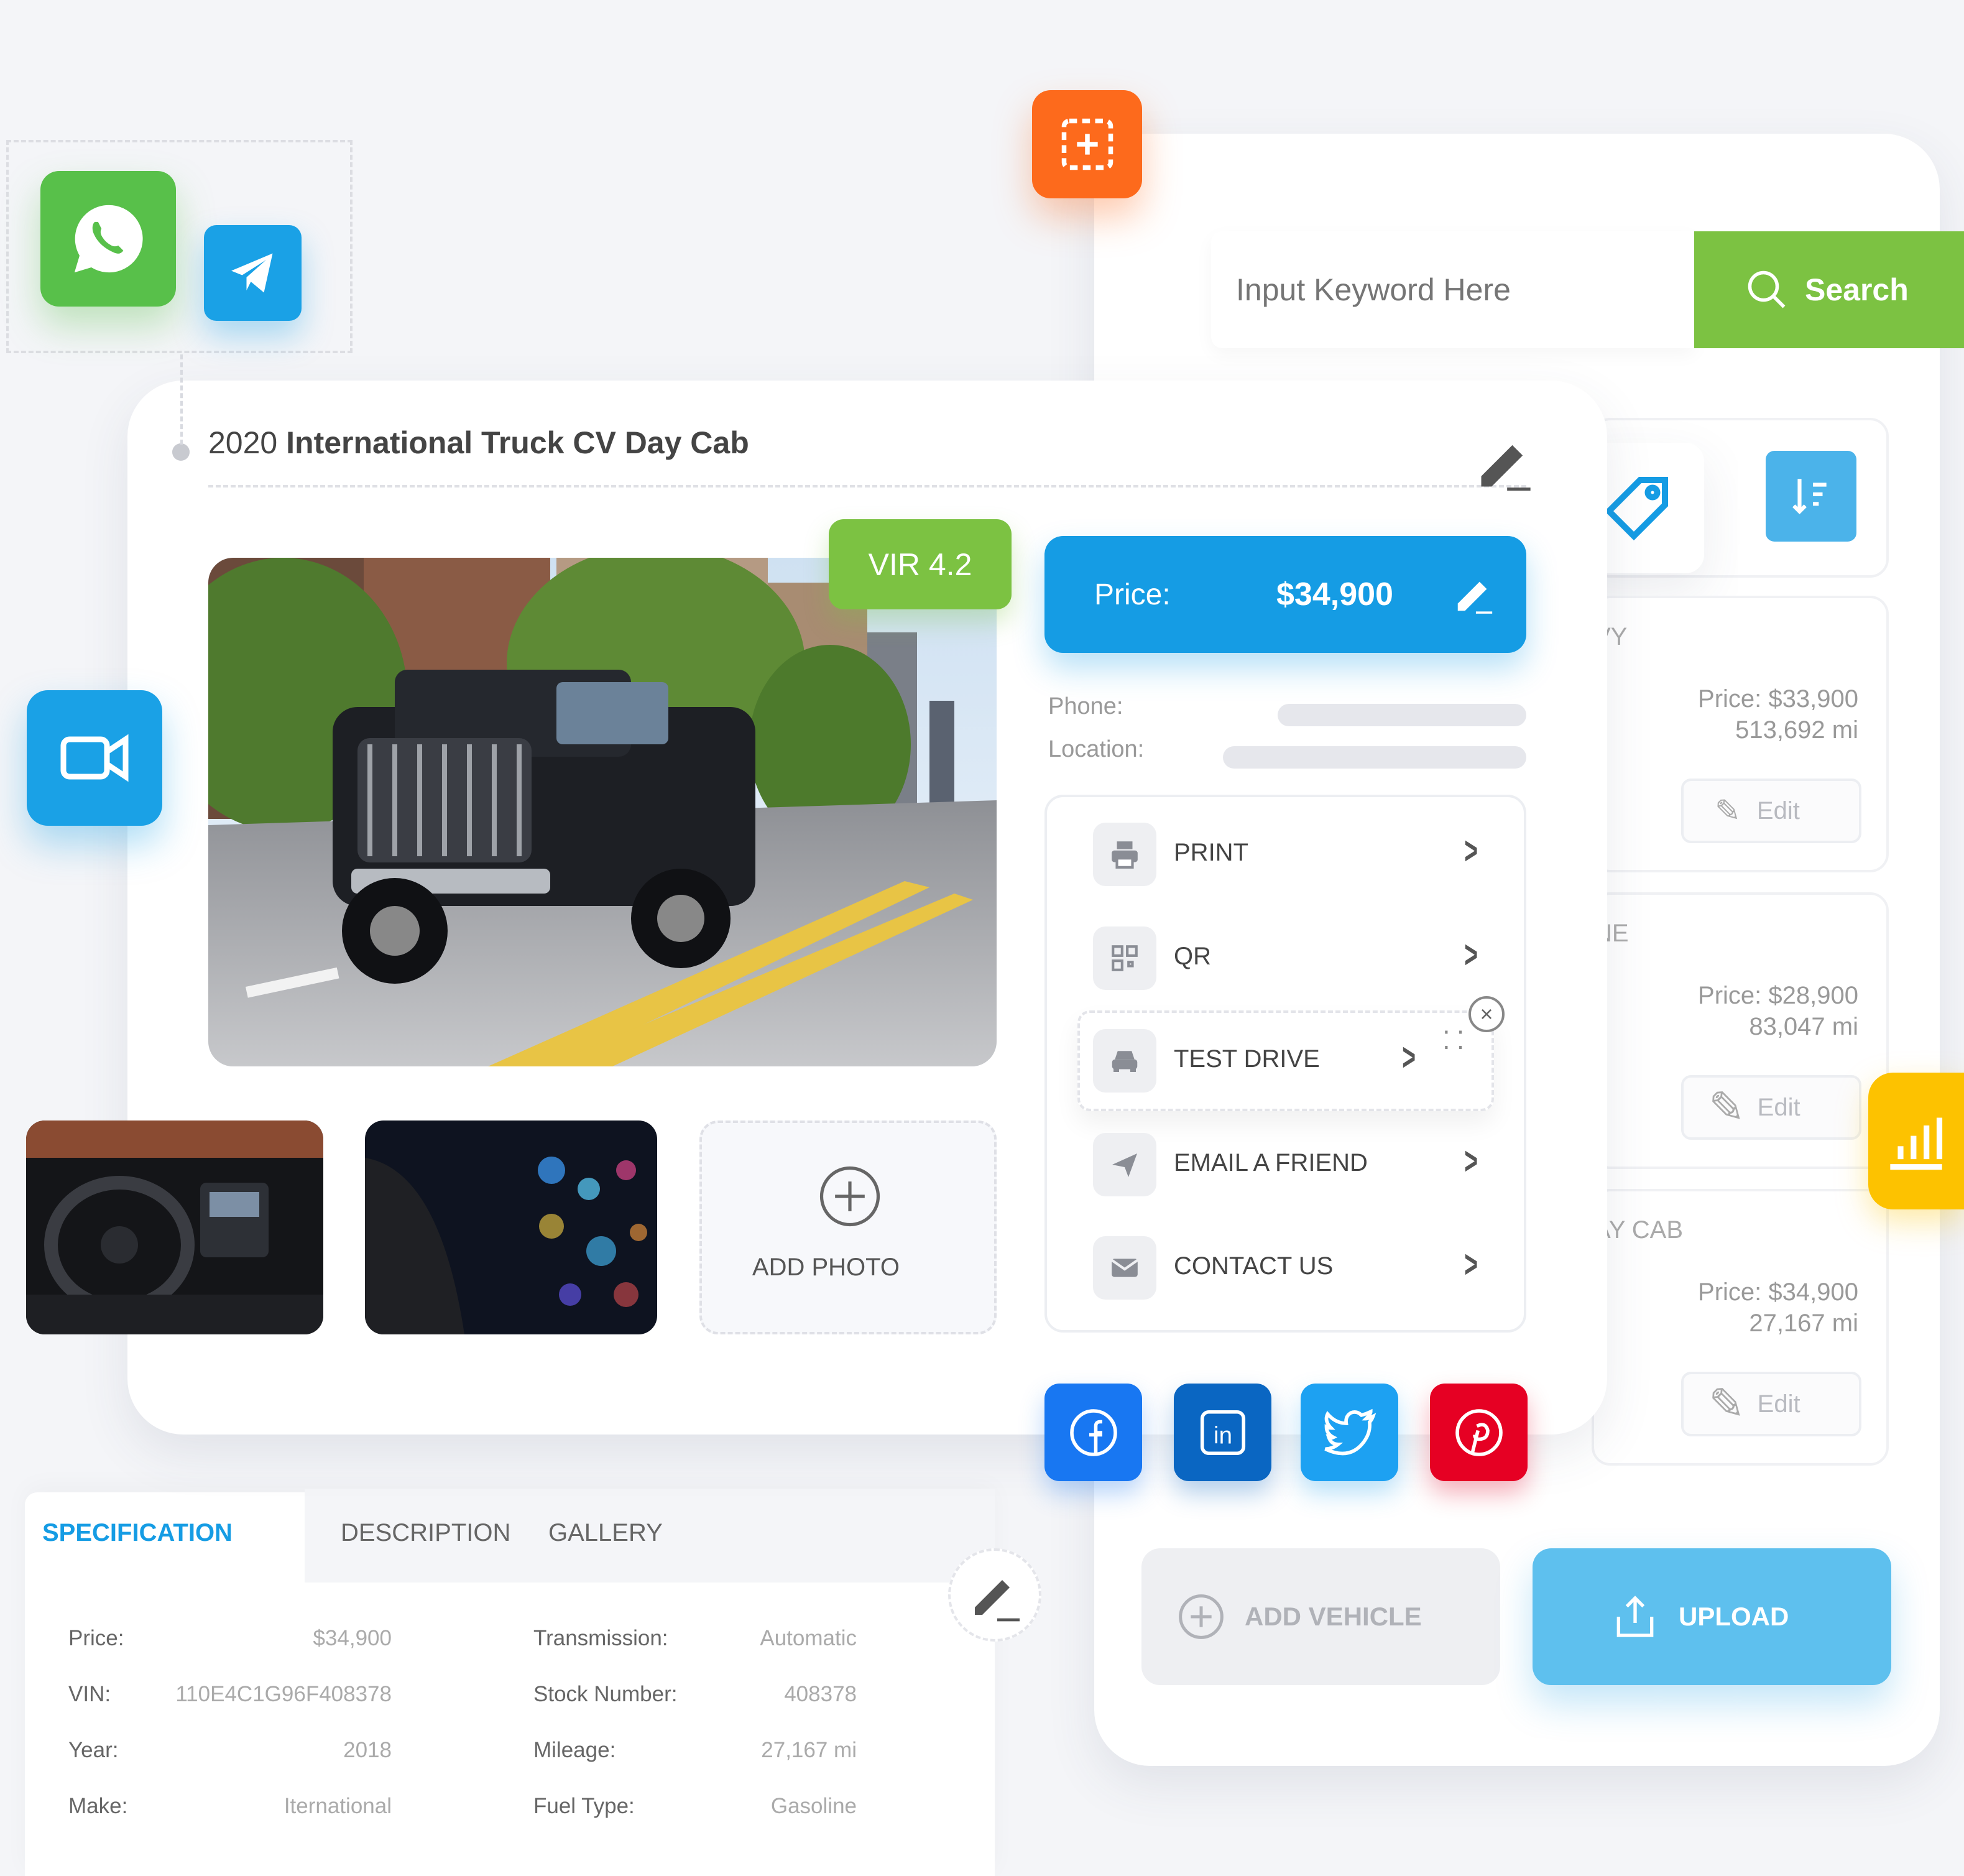 The width and height of the screenshot is (1964, 1876). What do you see at coordinates (1292, 958) in the screenshot?
I see `action-item-qr: QR >` at bounding box center [1292, 958].